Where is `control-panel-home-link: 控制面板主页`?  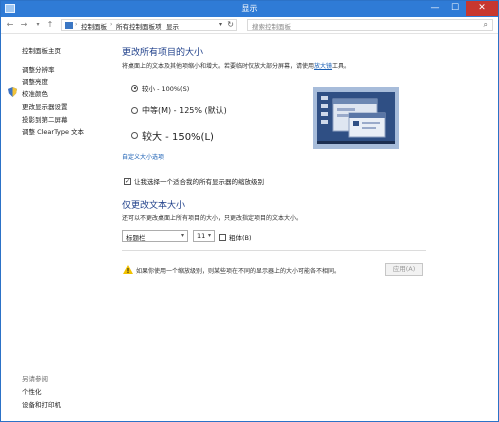 control-panel-home-link: 控制面板主页 is located at coordinates (41, 50).